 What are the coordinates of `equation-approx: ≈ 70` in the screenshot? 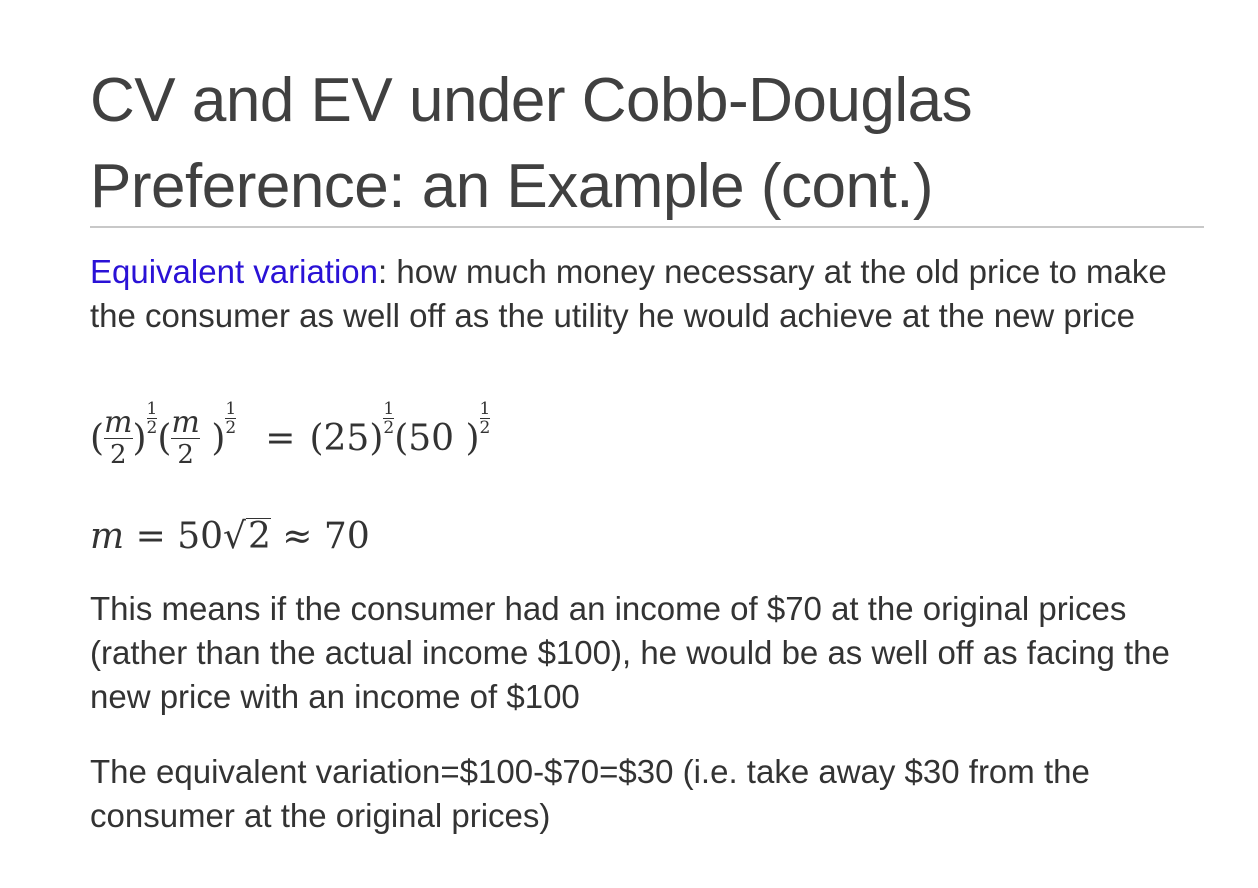 It's located at (320, 536).